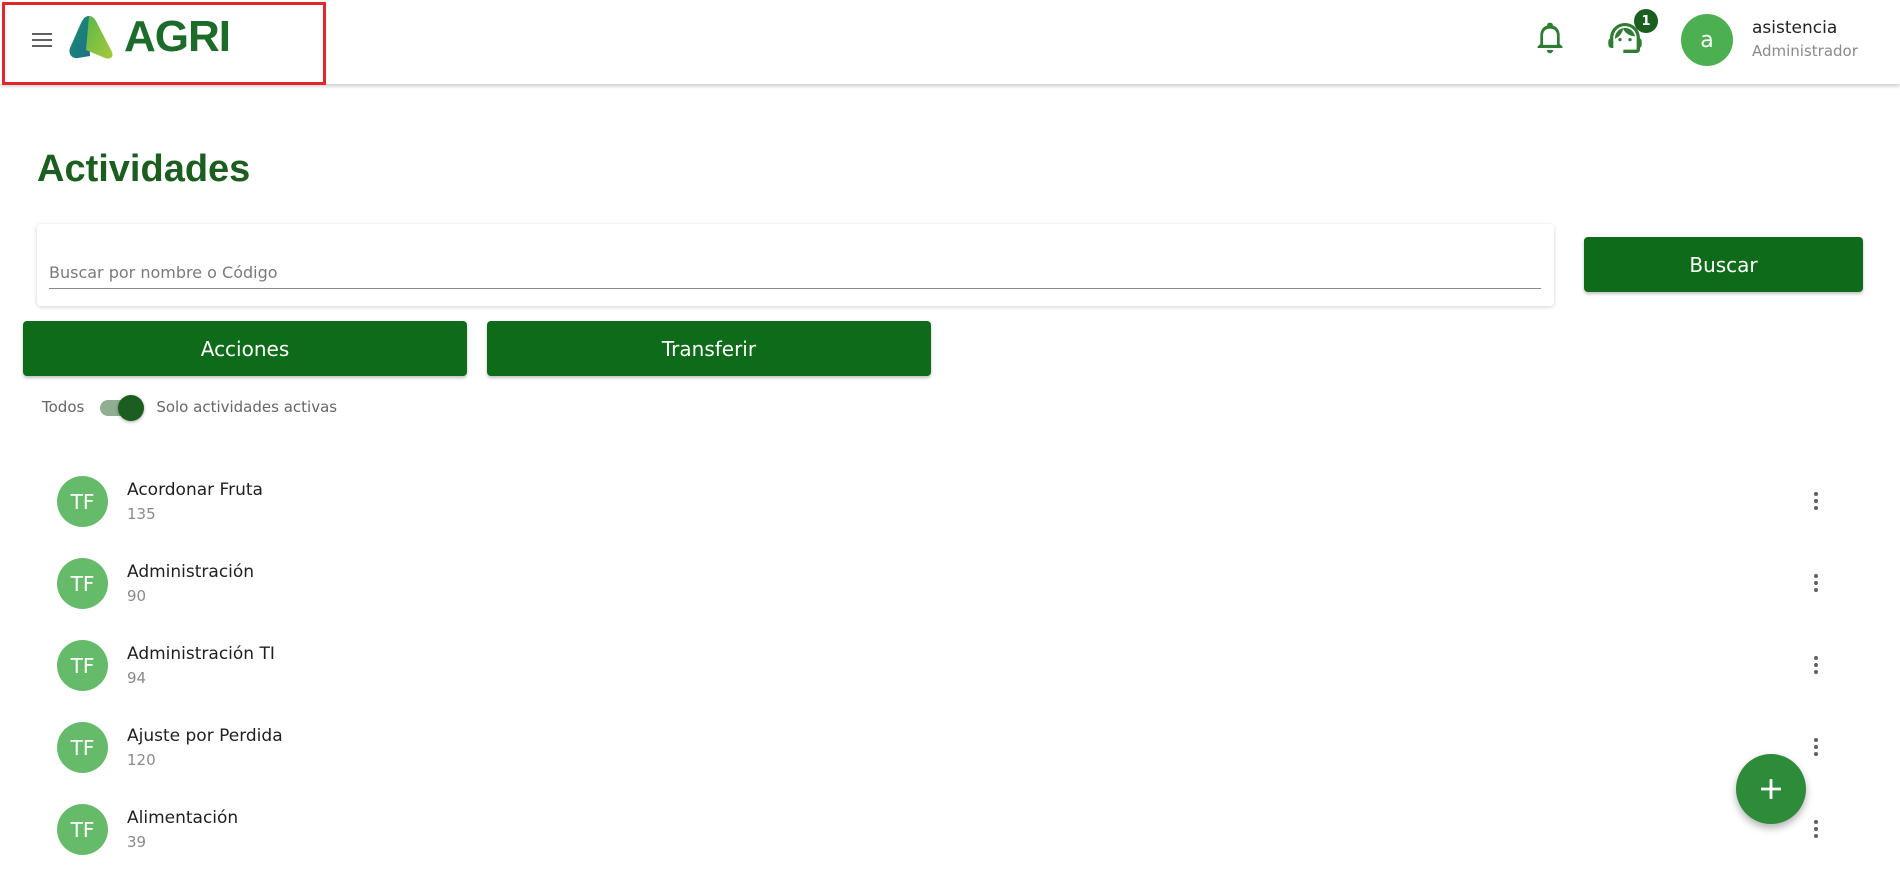 This screenshot has height=870, width=1900. I want to click on item-code: 90, so click(137, 596).